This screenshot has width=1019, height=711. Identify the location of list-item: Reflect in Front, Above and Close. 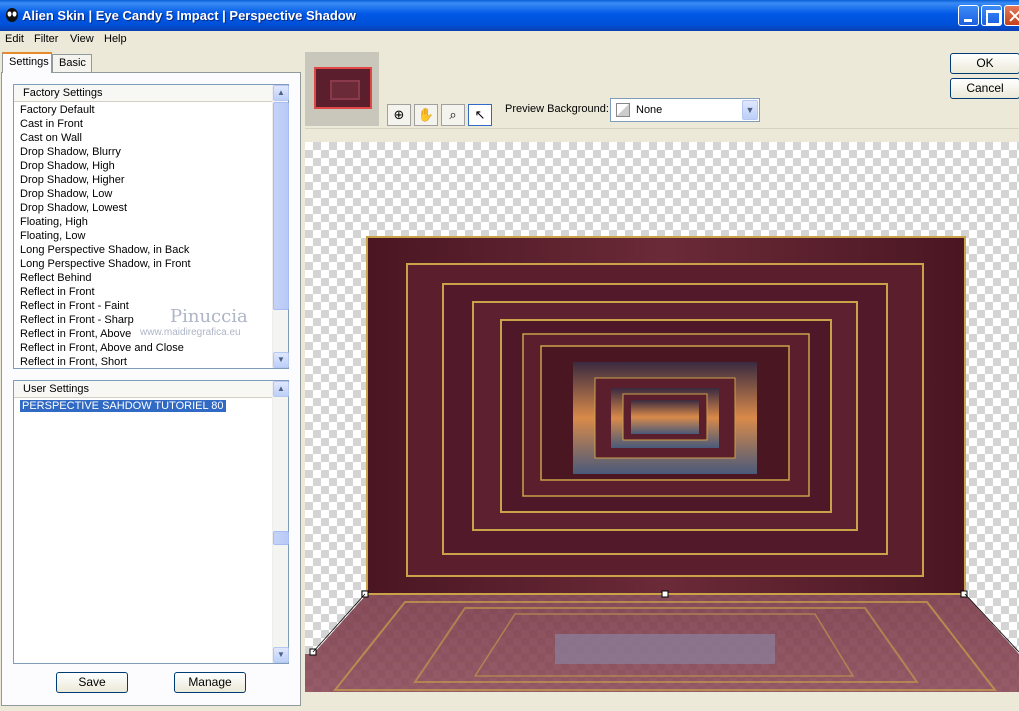
(143, 348).